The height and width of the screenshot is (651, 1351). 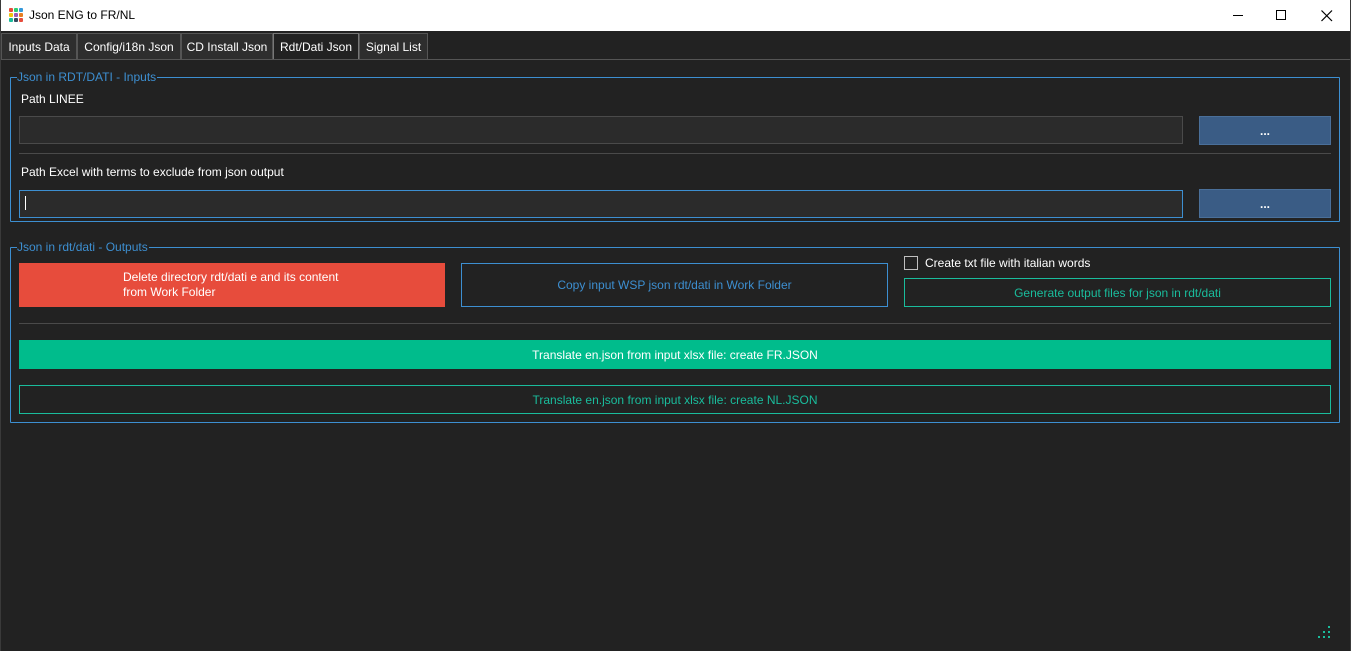 What do you see at coordinates (393, 46) in the screenshot?
I see `tab-signal-list: Signal List` at bounding box center [393, 46].